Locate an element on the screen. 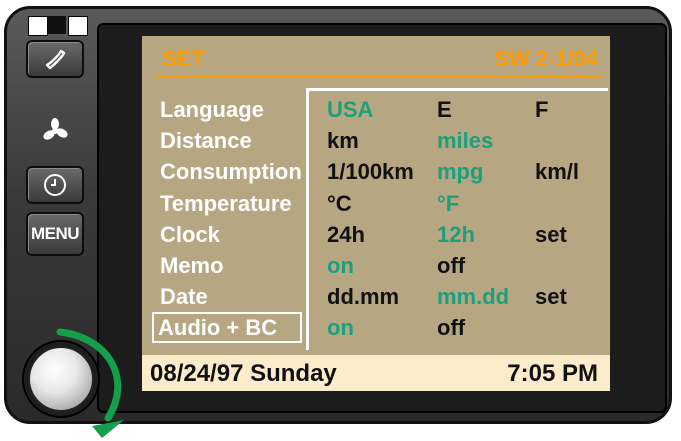 Image resolution: width=681 pixels, height=441 pixels. phone-icon is located at coordinates (55, 59).